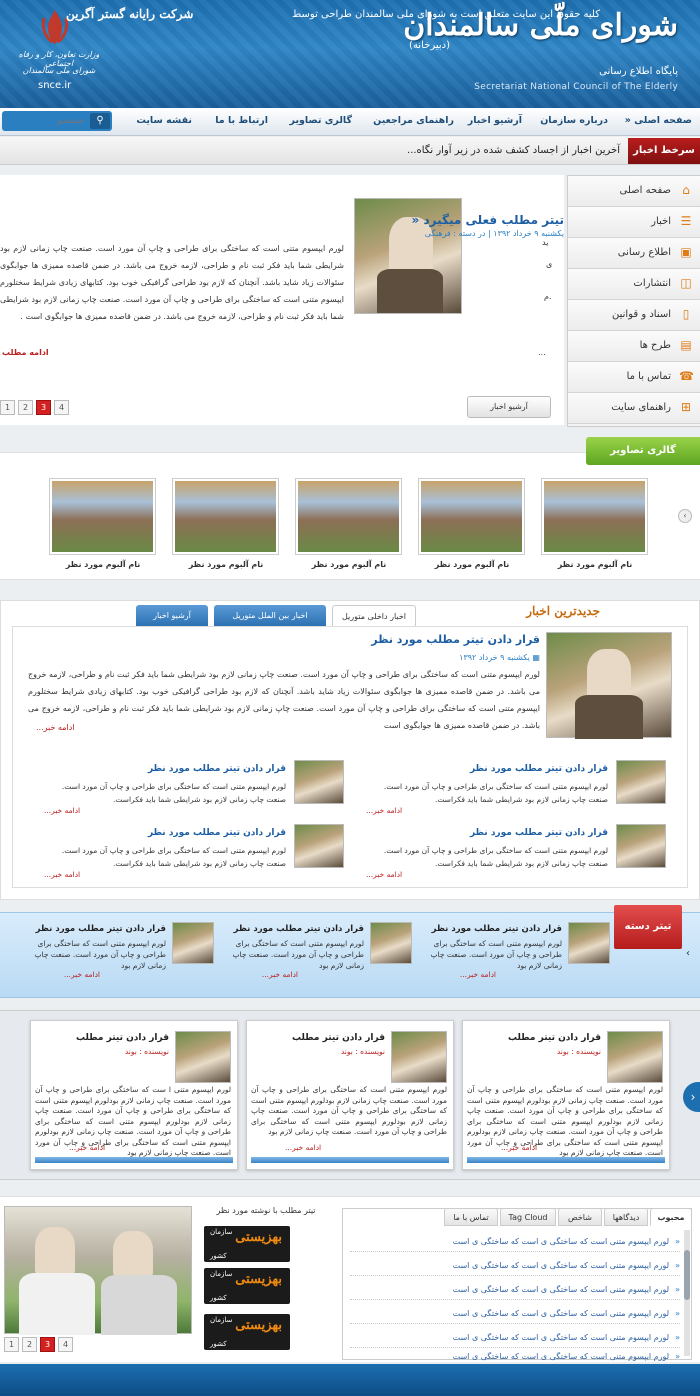 Image resolution: width=700 pixels, height=1396 pixels. Describe the element at coordinates (164, 120) in the screenshot. I see `nav-sitemap: نقشه سایت` at that location.